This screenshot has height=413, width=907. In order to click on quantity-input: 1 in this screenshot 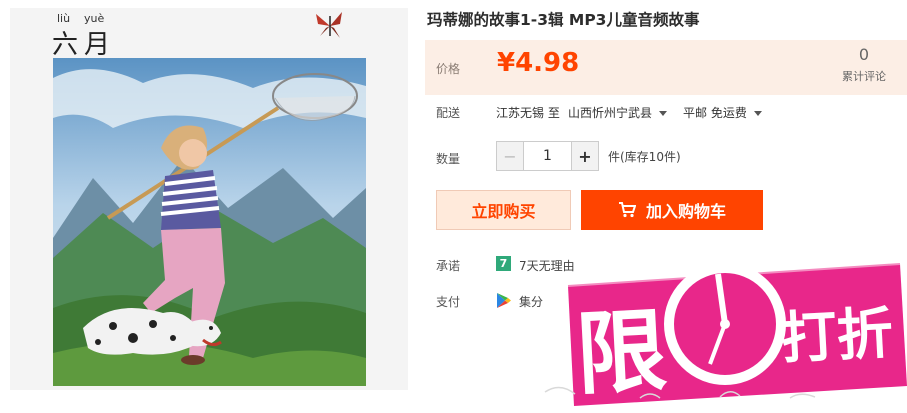, I will do `click(547, 156)`.